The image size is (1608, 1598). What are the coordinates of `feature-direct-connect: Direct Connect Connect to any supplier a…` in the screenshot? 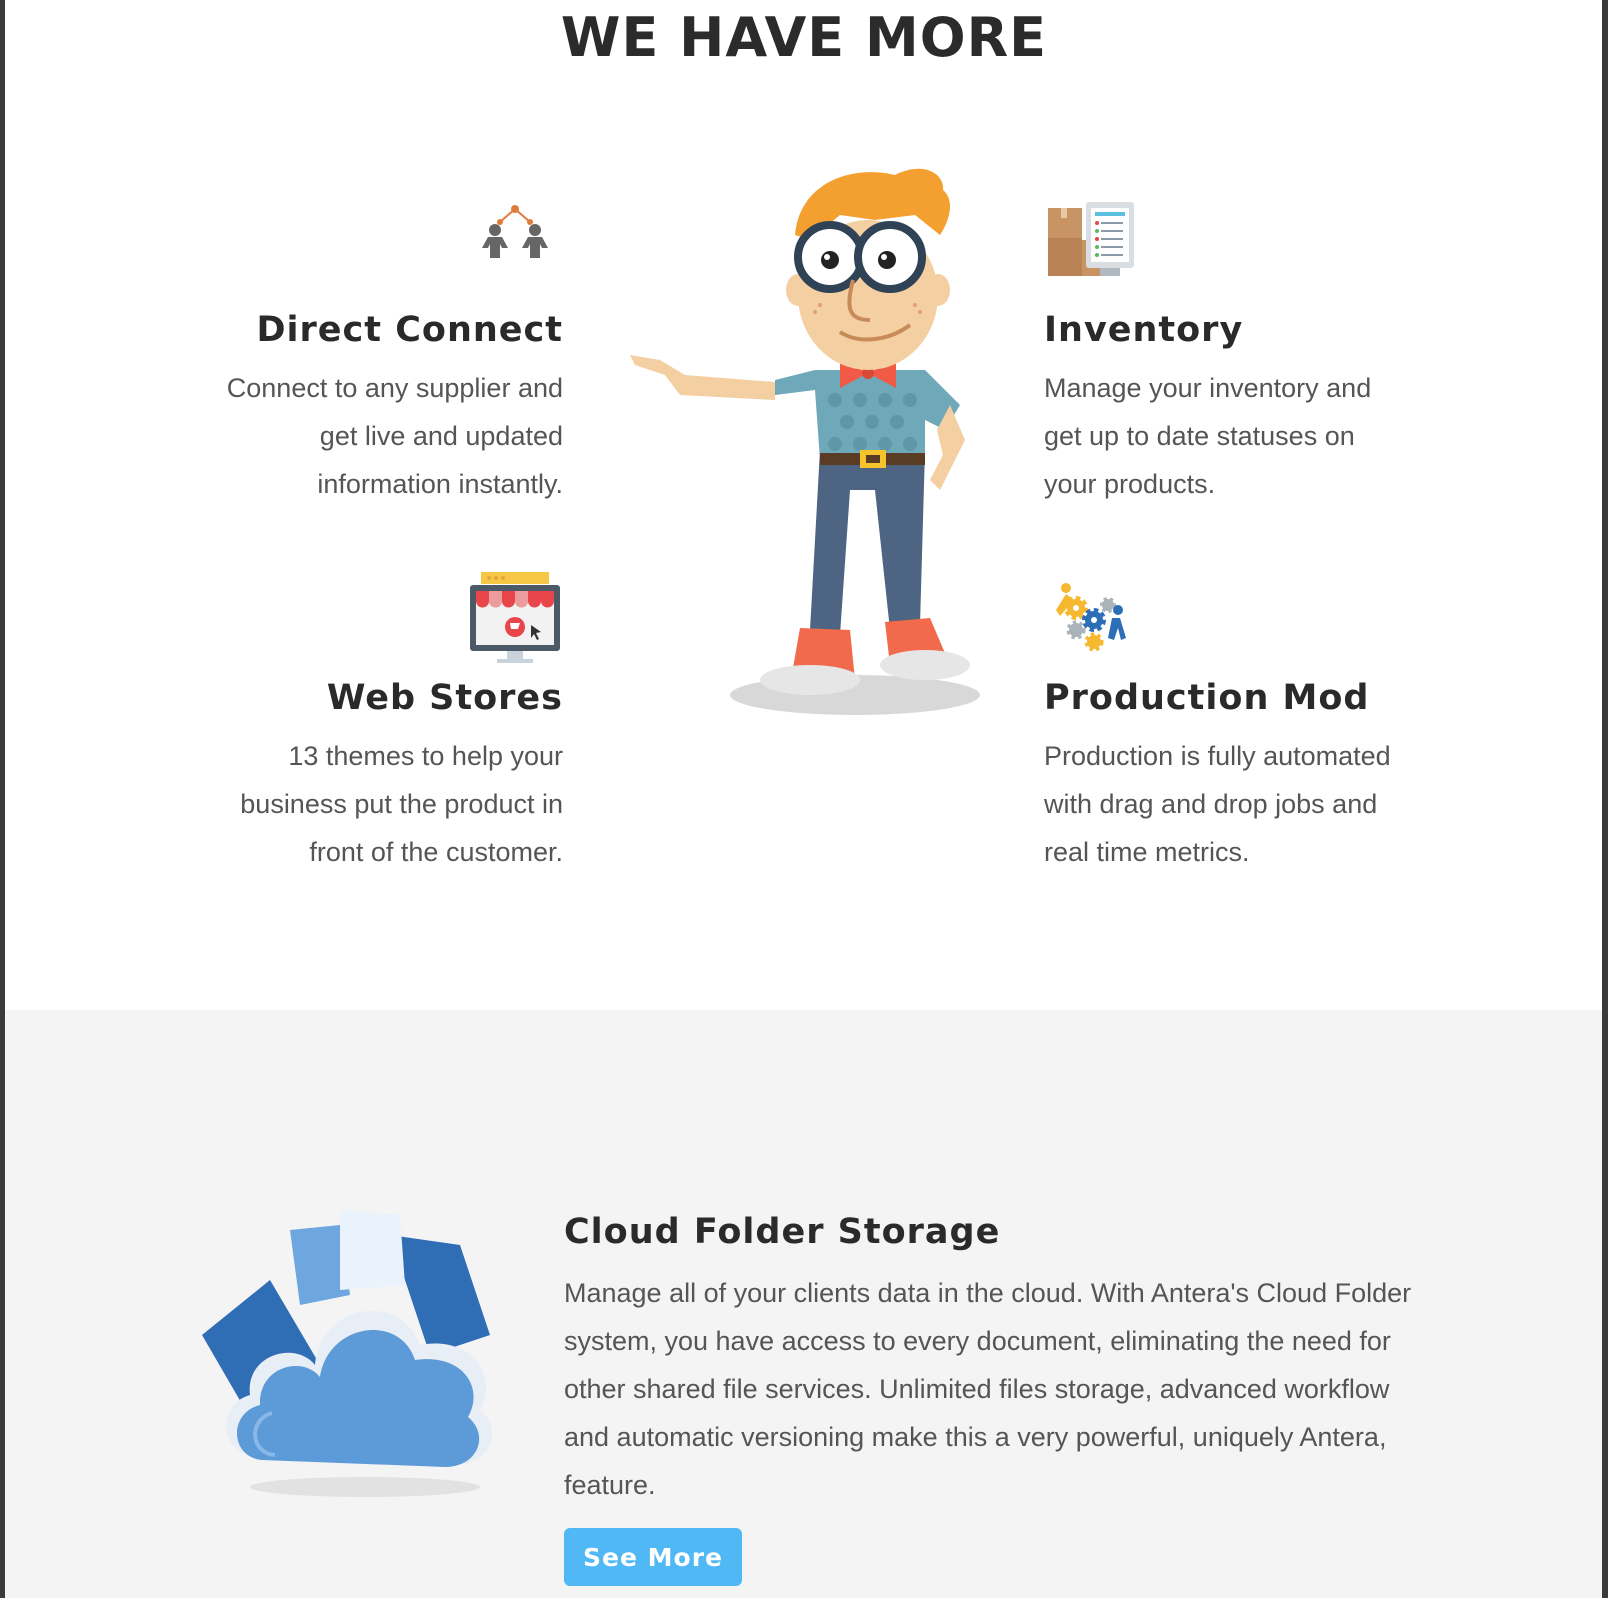 It's located at (383, 408).